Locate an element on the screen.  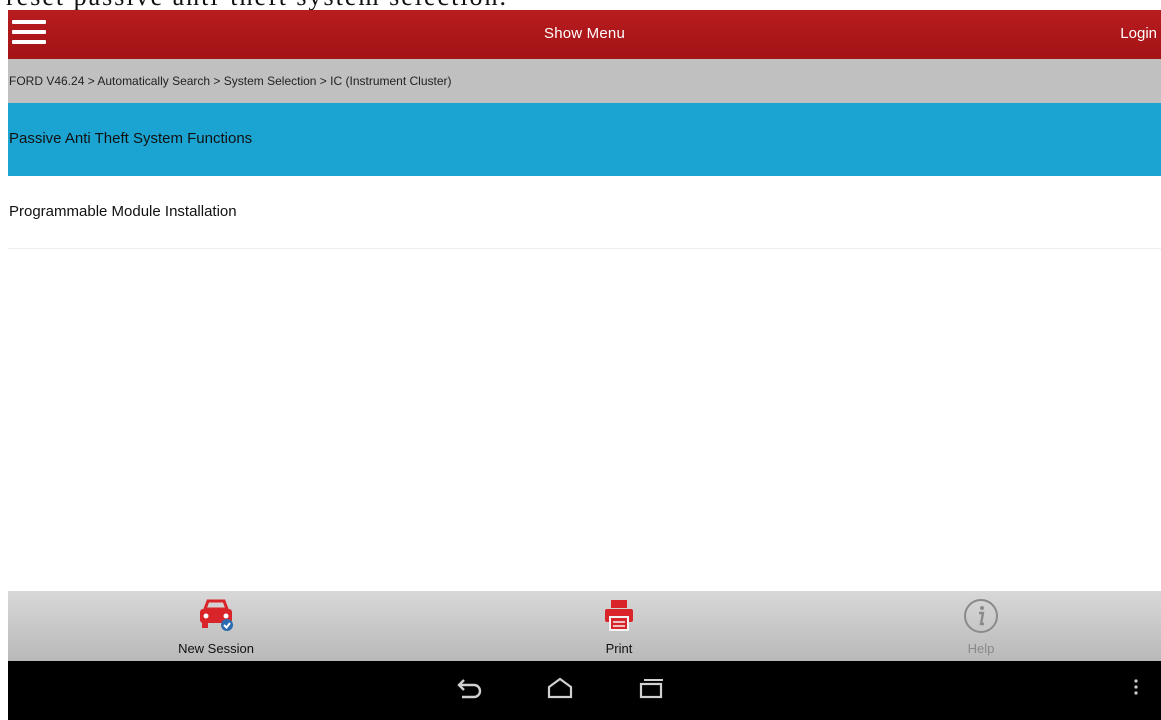
bottom-toolbar: New Session Print Help is located at coordinates (584, 626).